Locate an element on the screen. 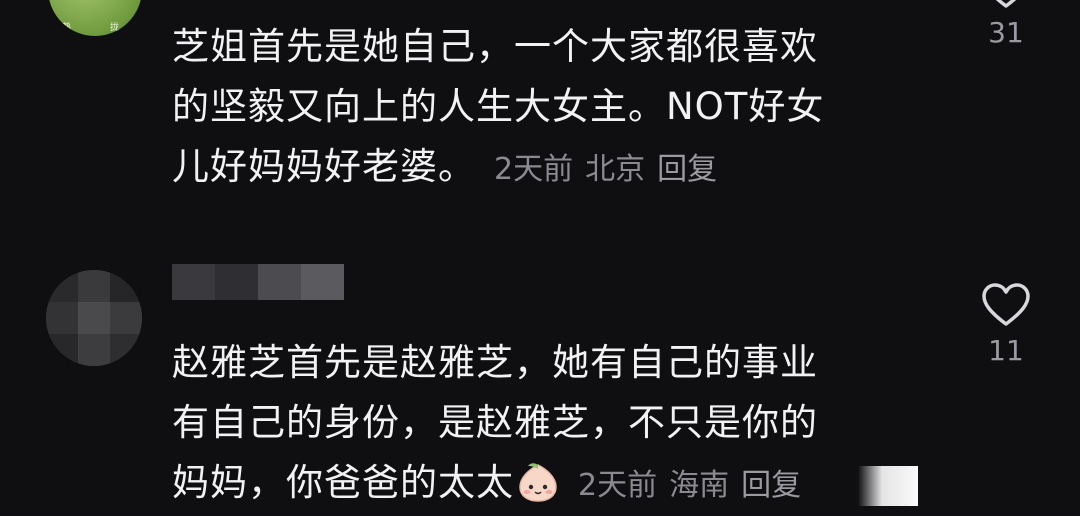  peach-face-emoji-icon is located at coordinates (538, 482).